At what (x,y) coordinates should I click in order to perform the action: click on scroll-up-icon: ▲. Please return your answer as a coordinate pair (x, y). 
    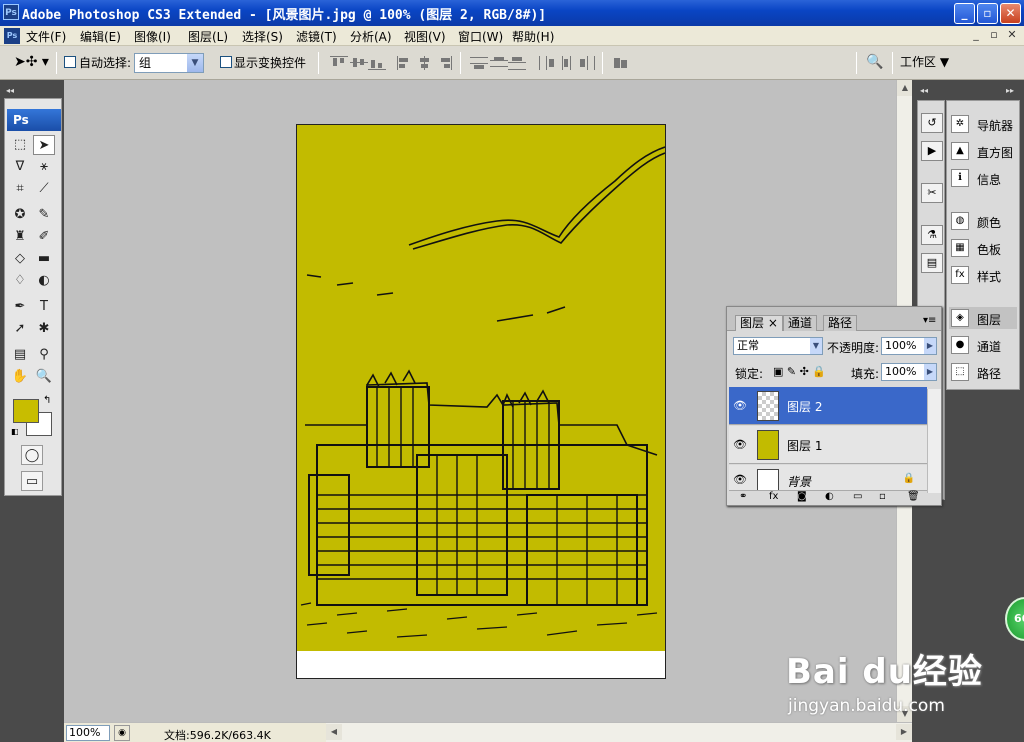
    Looking at the image, I should click on (905, 88).